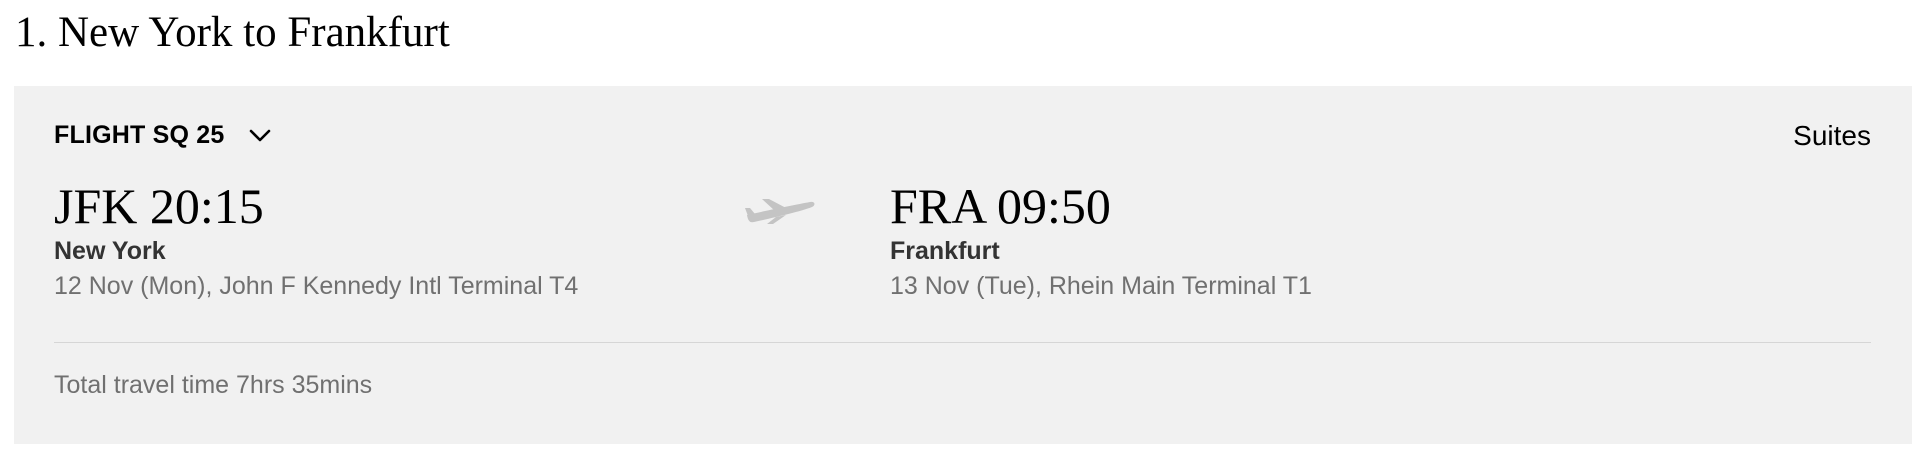 The image size is (1924, 458). I want to click on arrival-time: FRA 09:50, so click(1000, 206).